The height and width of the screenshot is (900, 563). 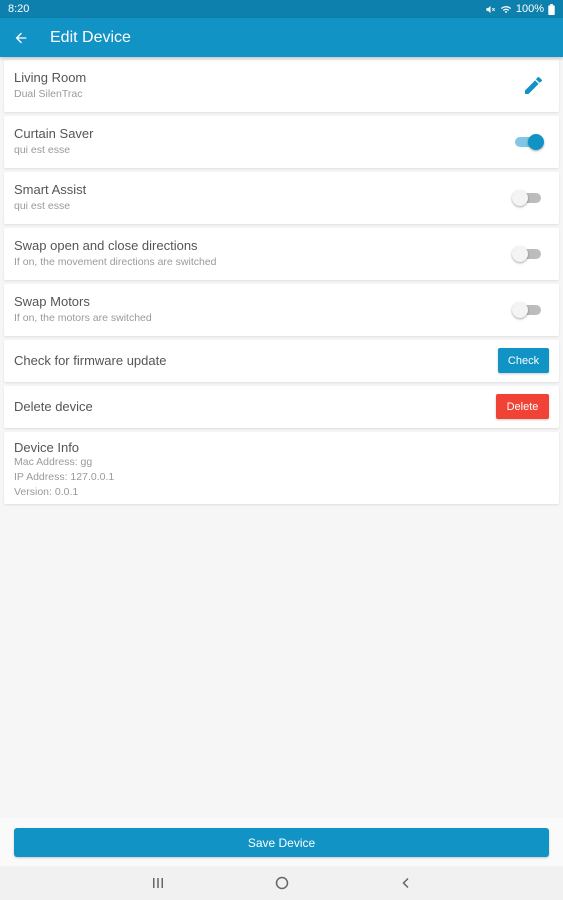 What do you see at coordinates (281, 407) in the screenshot?
I see `delete-device-card: Delete device Delete` at bounding box center [281, 407].